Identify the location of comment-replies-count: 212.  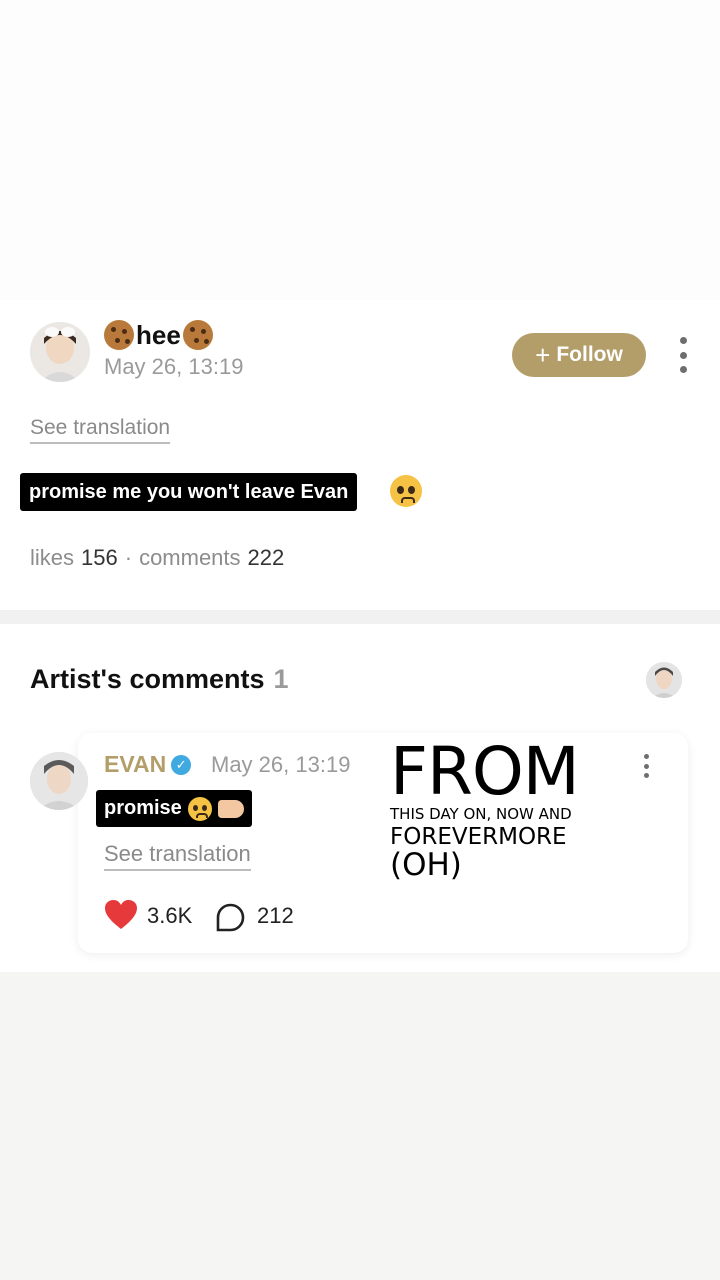
(275, 915).